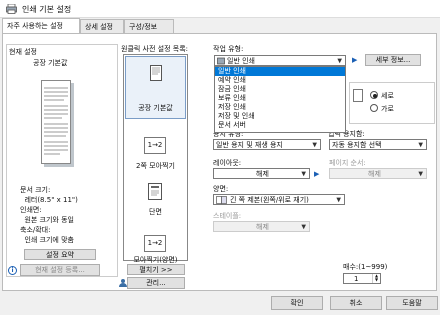 This screenshot has height=315, width=440. I want to click on layout-label: 레이아웃:, so click(227, 163).